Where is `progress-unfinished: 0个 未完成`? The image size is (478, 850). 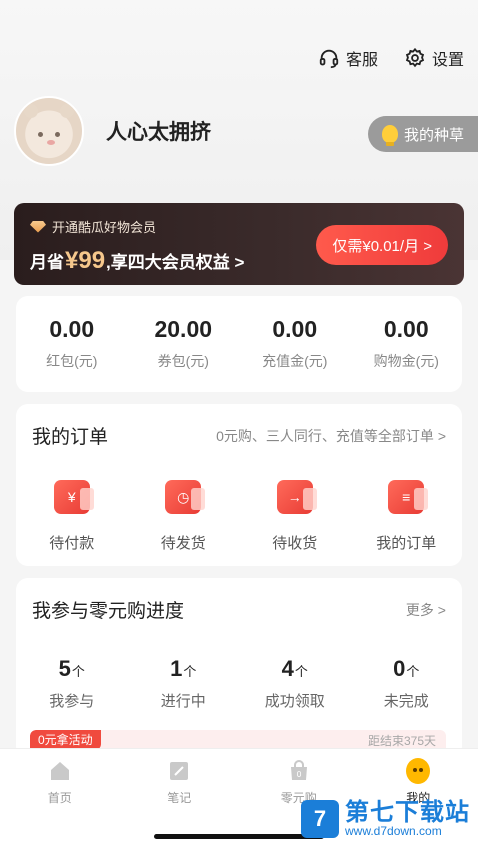 progress-unfinished: 0个 未完成 is located at coordinates (407, 683).